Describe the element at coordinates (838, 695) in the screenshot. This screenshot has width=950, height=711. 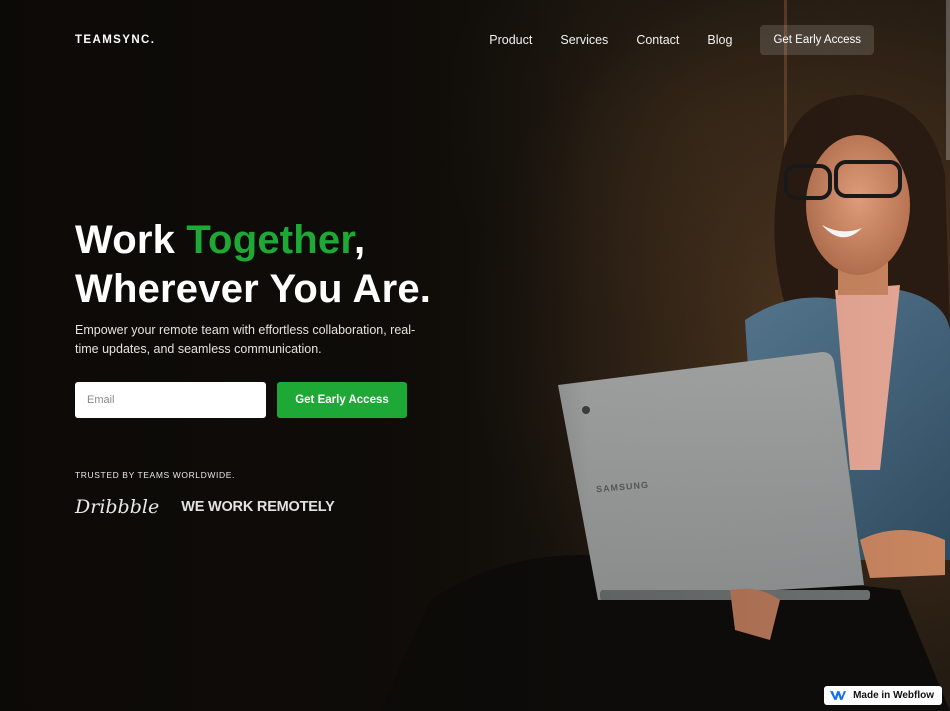
I see `webflow-icon` at that location.